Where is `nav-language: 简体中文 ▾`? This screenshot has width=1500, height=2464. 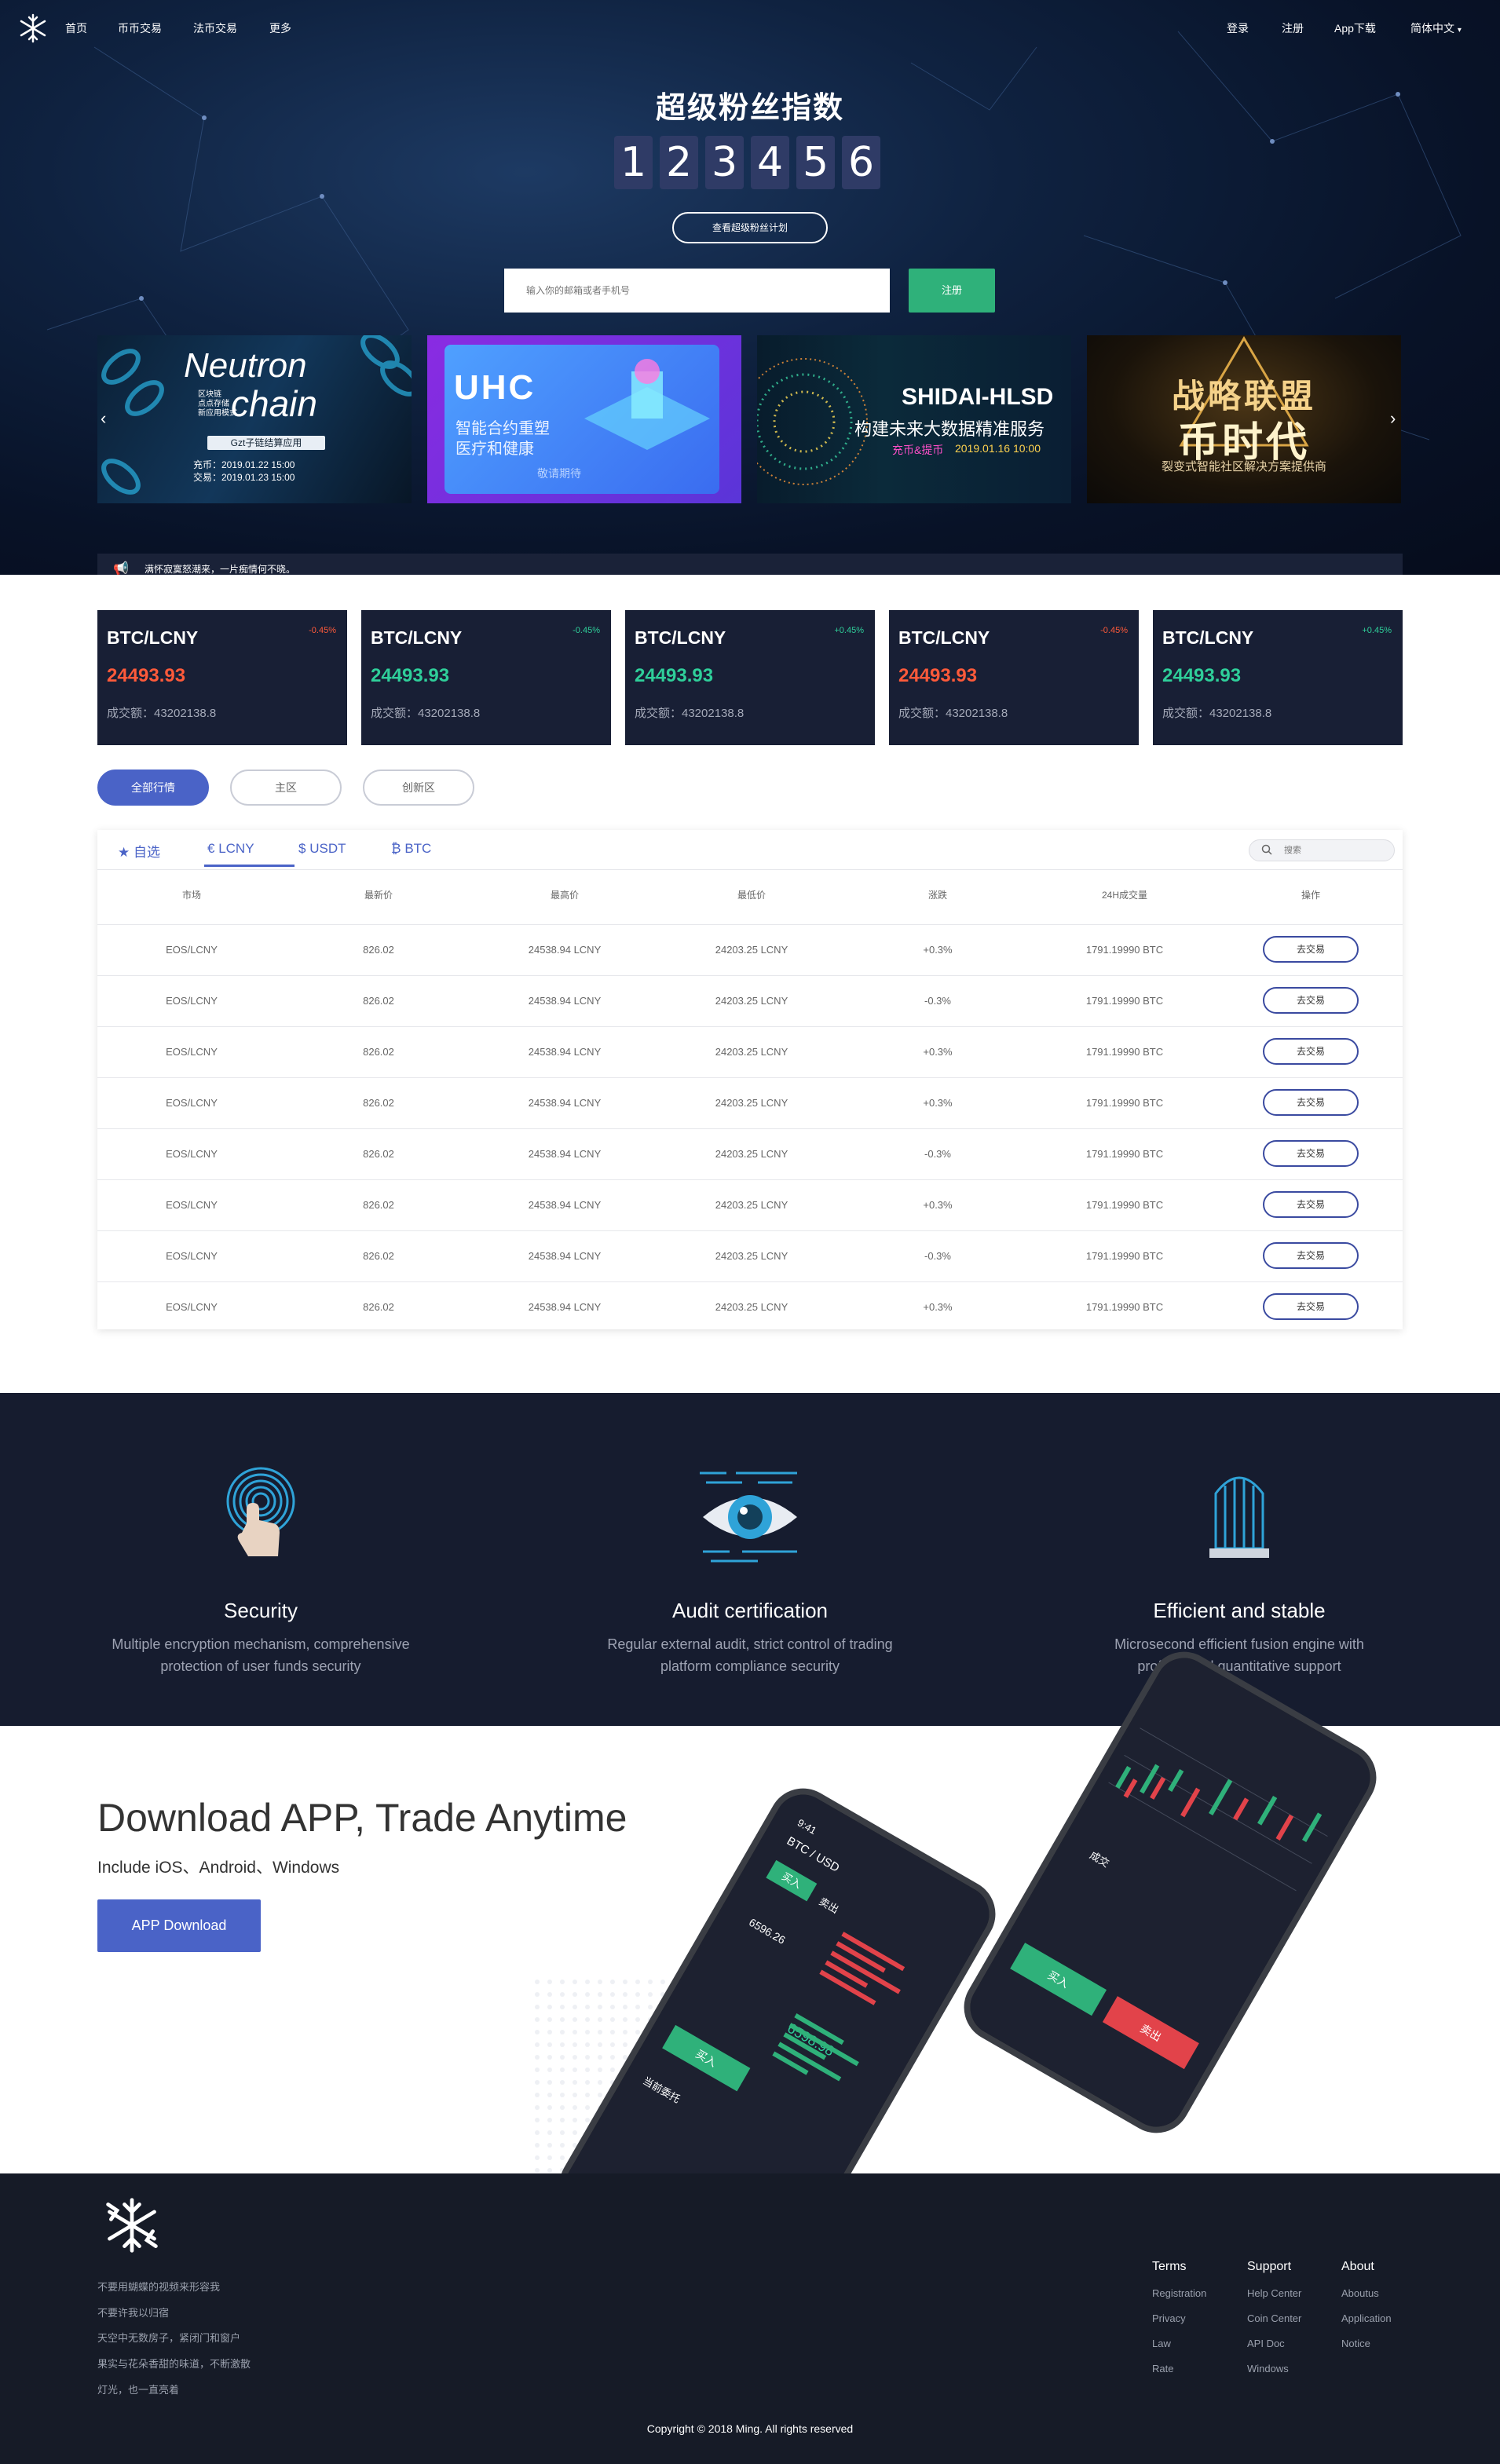 nav-language: 简体中文 ▾ is located at coordinates (1436, 28).